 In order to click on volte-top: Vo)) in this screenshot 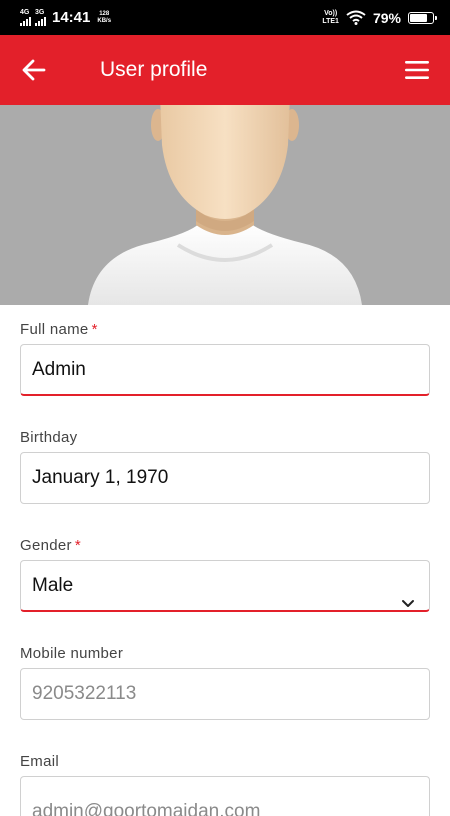, I will do `click(331, 13)`.